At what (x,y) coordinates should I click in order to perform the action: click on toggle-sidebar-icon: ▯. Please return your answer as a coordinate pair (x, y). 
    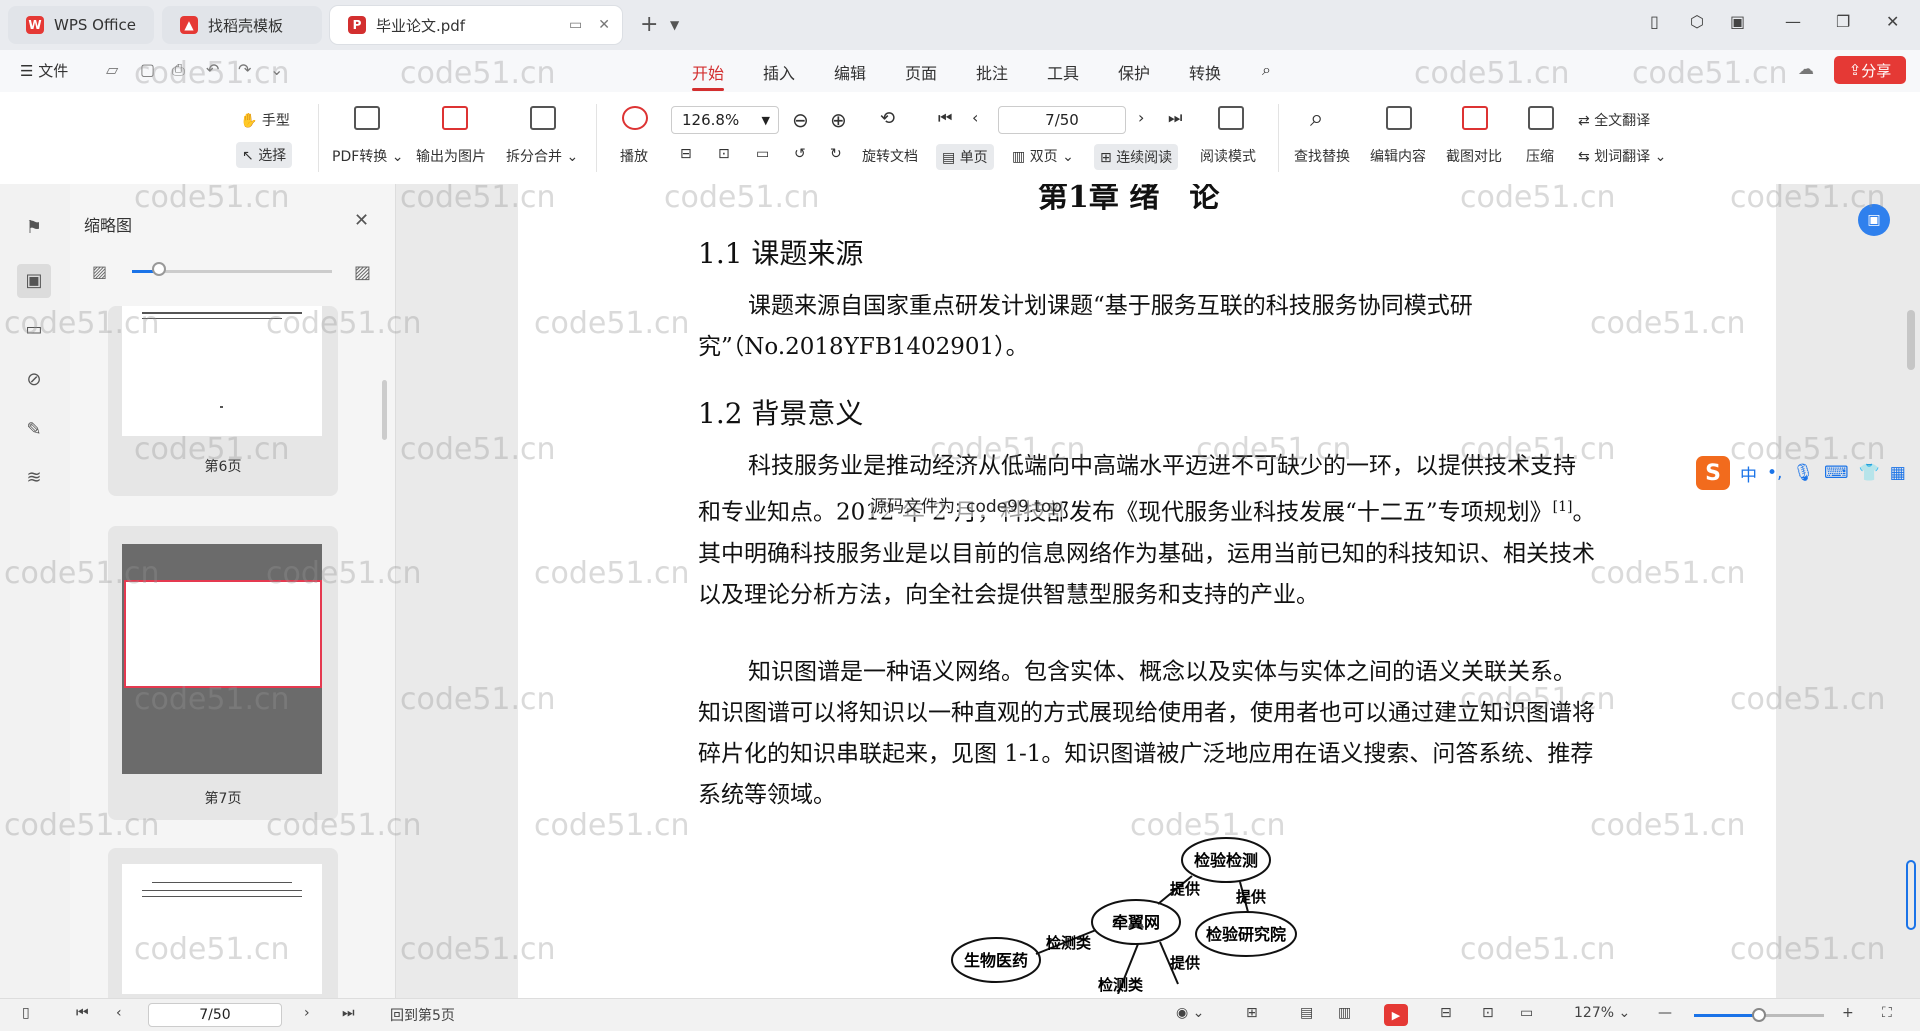
    Looking at the image, I should click on (26, 1013).